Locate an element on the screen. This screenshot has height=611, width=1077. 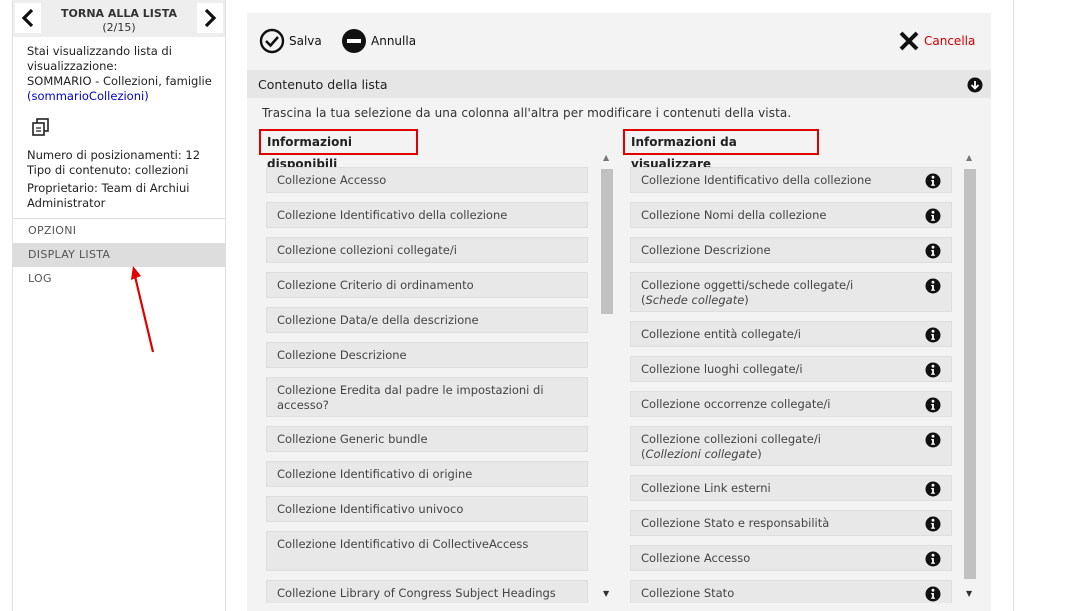
list-item: Collezione occorrenze collegate/i is located at coordinates (791, 404).